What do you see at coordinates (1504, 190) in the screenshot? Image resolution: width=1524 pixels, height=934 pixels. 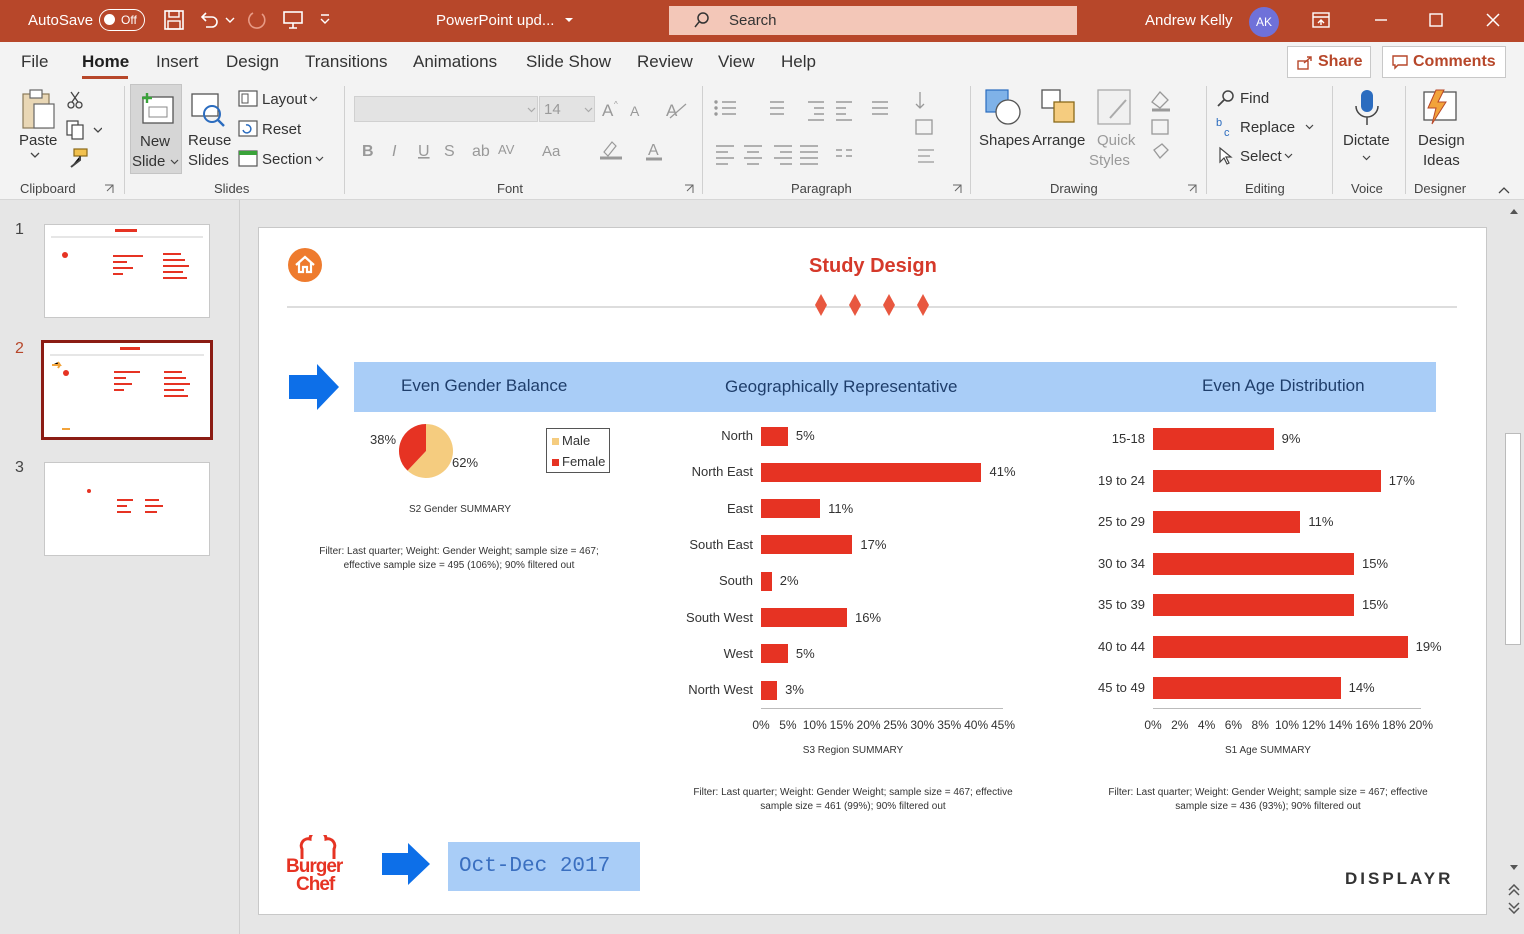 I see `collapse-ribbon-icon` at bounding box center [1504, 190].